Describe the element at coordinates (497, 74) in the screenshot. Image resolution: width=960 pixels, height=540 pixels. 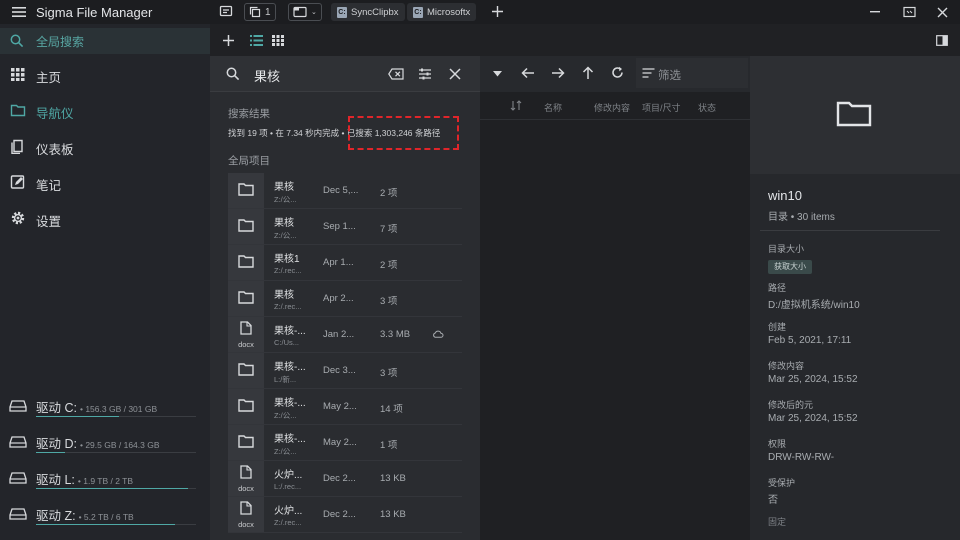
I see `history-dropdown-icon` at that location.